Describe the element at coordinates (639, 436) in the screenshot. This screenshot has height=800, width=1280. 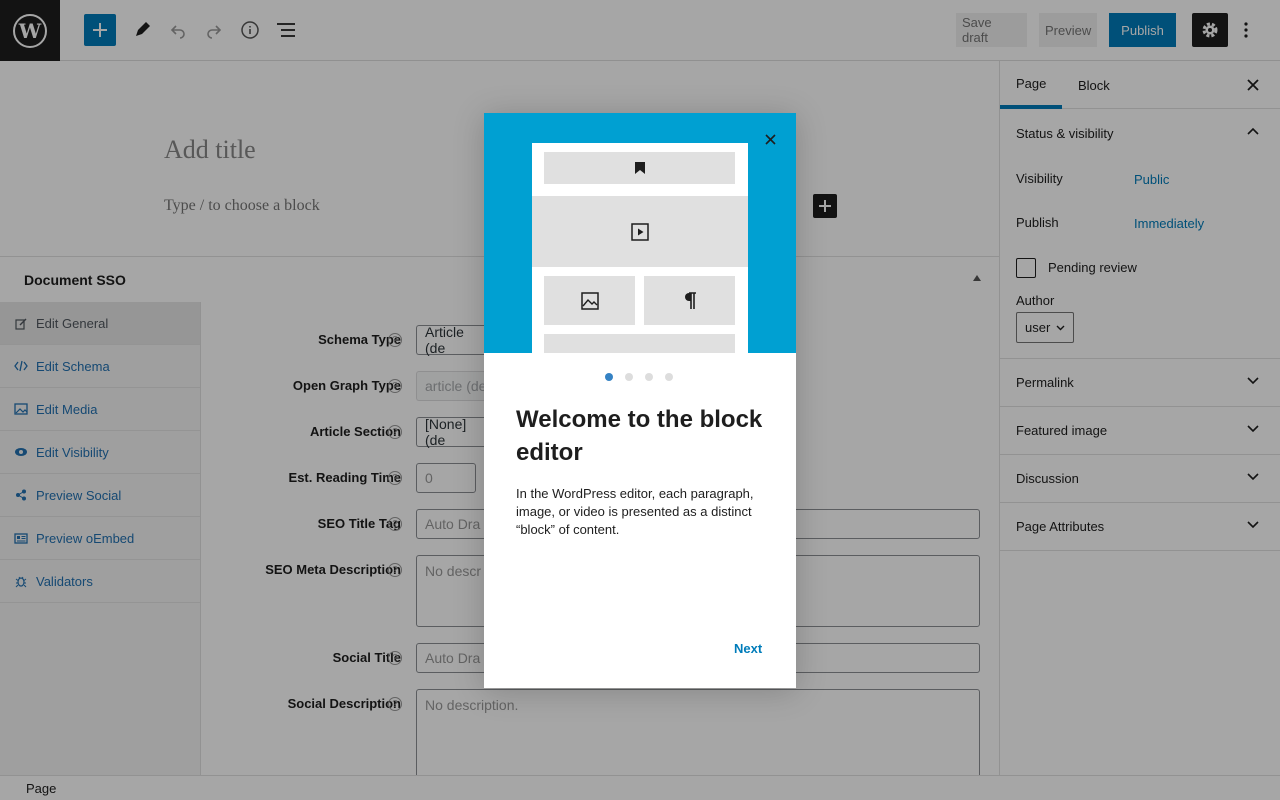
I see `guide-heading: Welcome to the block editor` at that location.